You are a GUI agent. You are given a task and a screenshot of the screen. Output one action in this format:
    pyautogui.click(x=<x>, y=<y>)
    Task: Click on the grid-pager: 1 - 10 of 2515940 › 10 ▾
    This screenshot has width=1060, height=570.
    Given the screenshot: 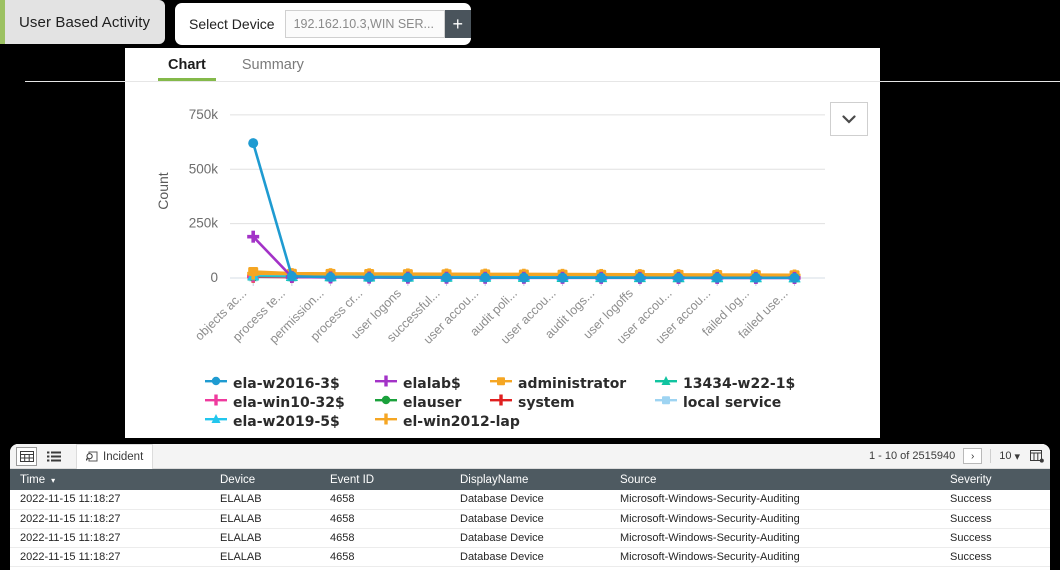 What is the action you would take?
    pyautogui.click(x=956, y=456)
    